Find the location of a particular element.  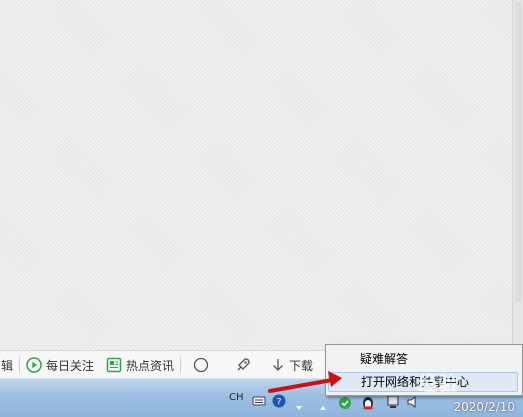

red-annotation-arrow-icon is located at coordinates (305, 382).